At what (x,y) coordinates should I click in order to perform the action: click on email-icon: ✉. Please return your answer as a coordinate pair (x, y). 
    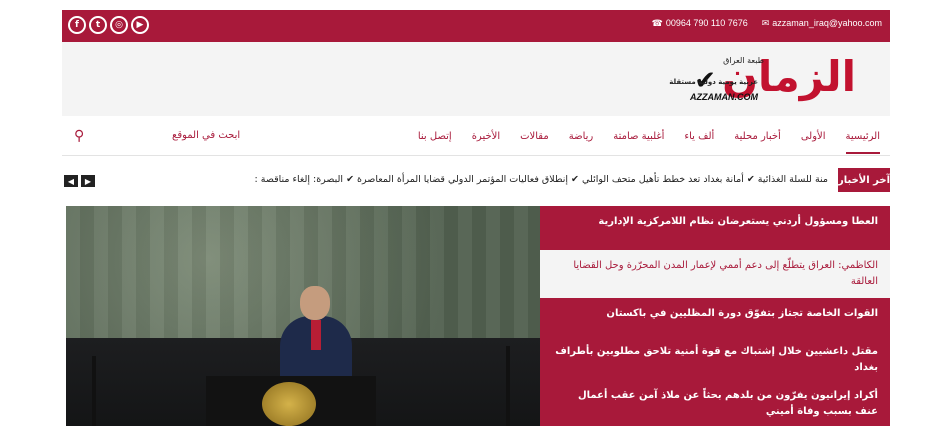
    Looking at the image, I should click on (765, 23).